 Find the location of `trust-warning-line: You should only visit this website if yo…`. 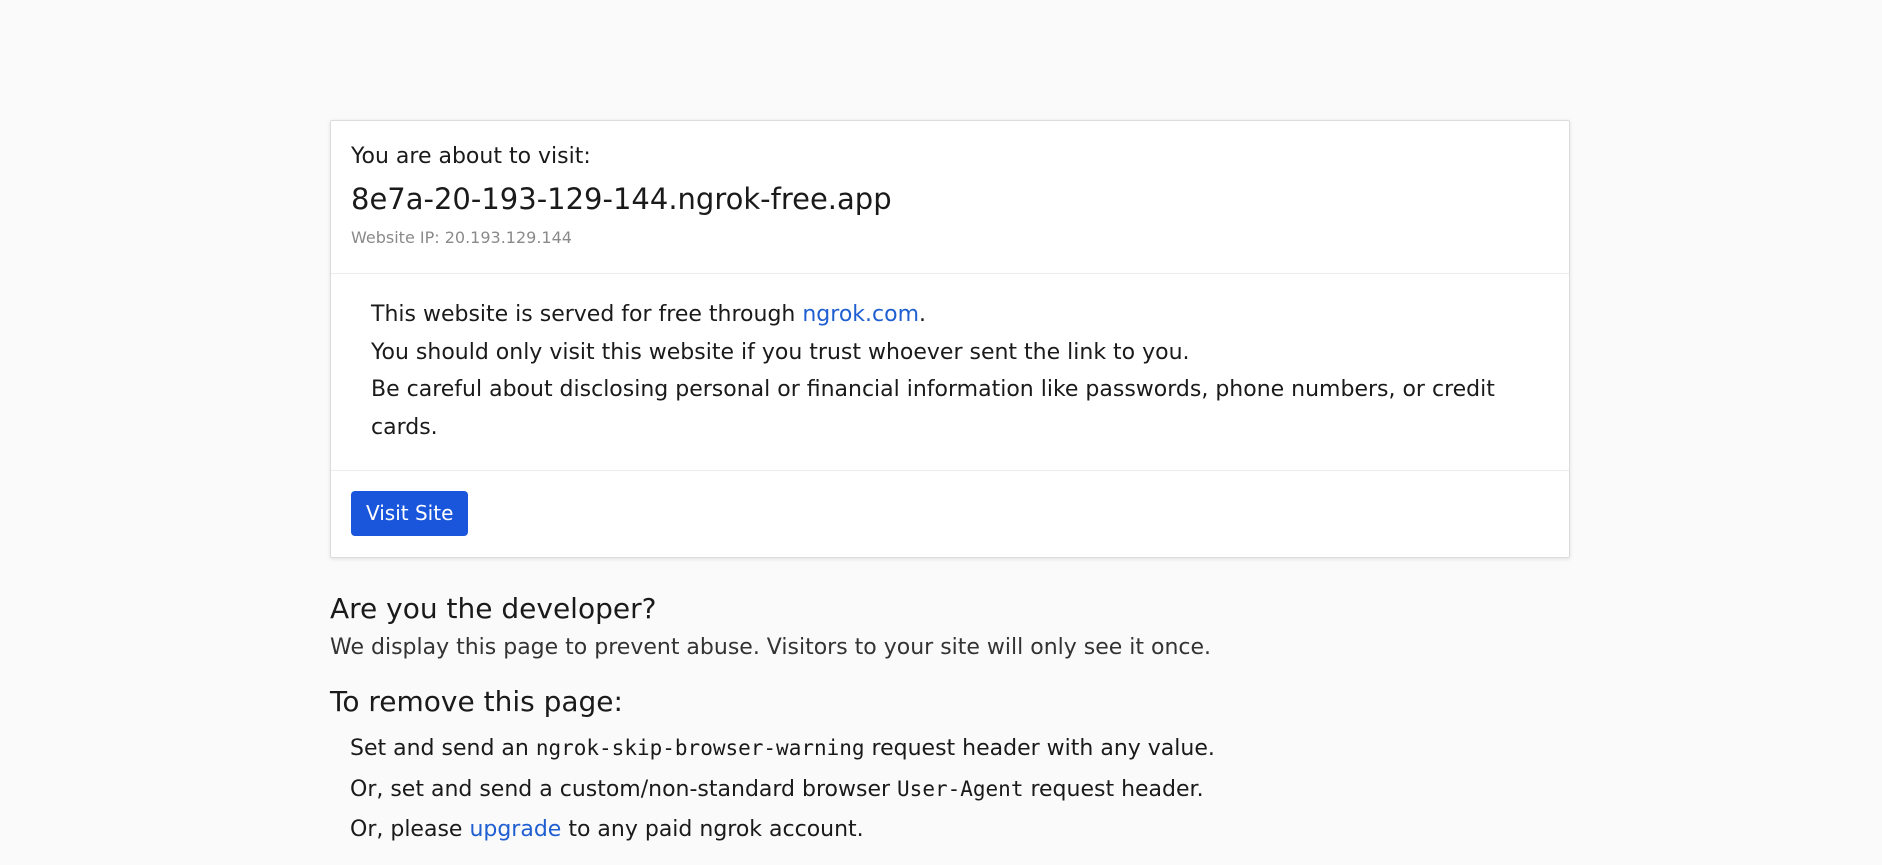

trust-warning-line: You should only visit this website if yo… is located at coordinates (780, 352).